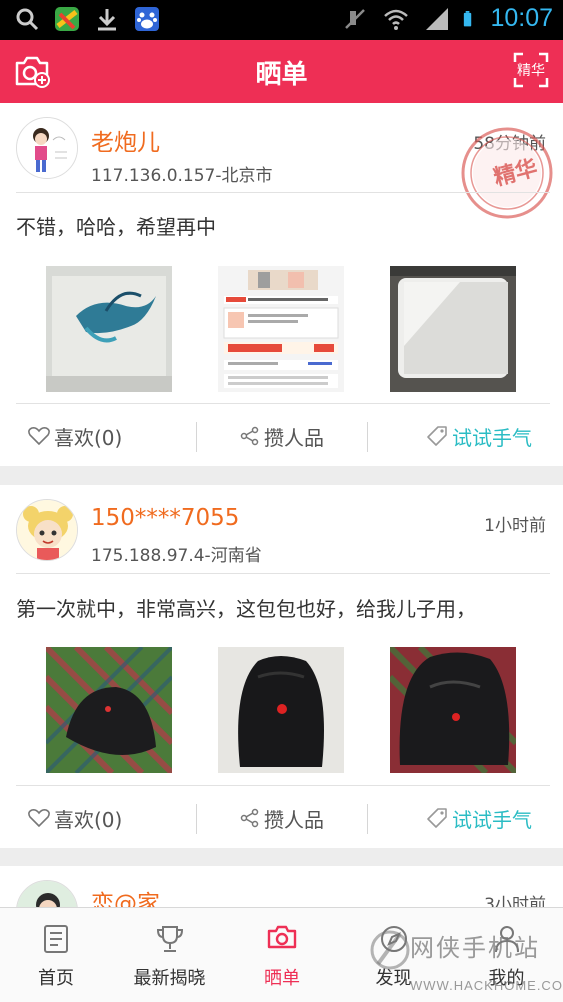 The width and height of the screenshot is (563, 1002). I want to click on post-content: 不错，哈哈，希望再中, so click(116, 227).